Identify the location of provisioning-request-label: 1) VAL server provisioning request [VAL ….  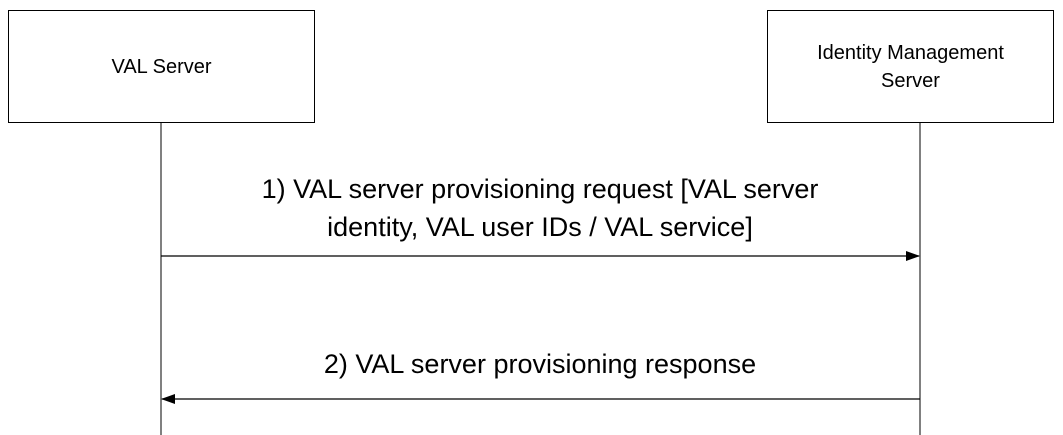
(540, 208).